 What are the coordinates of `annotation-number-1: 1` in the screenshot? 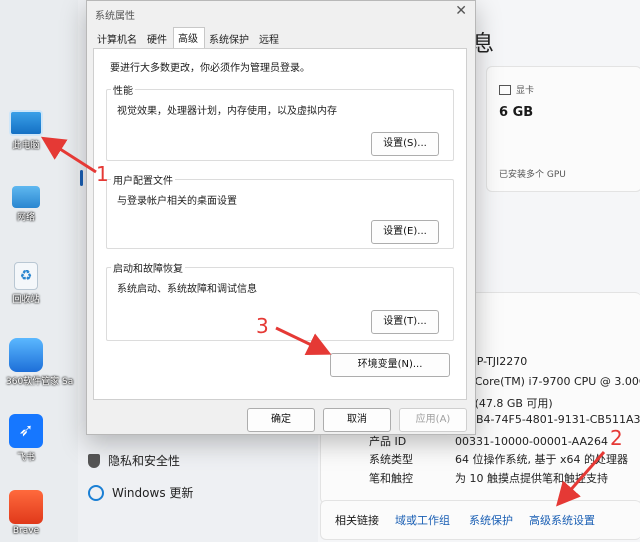 It's located at (102, 174).